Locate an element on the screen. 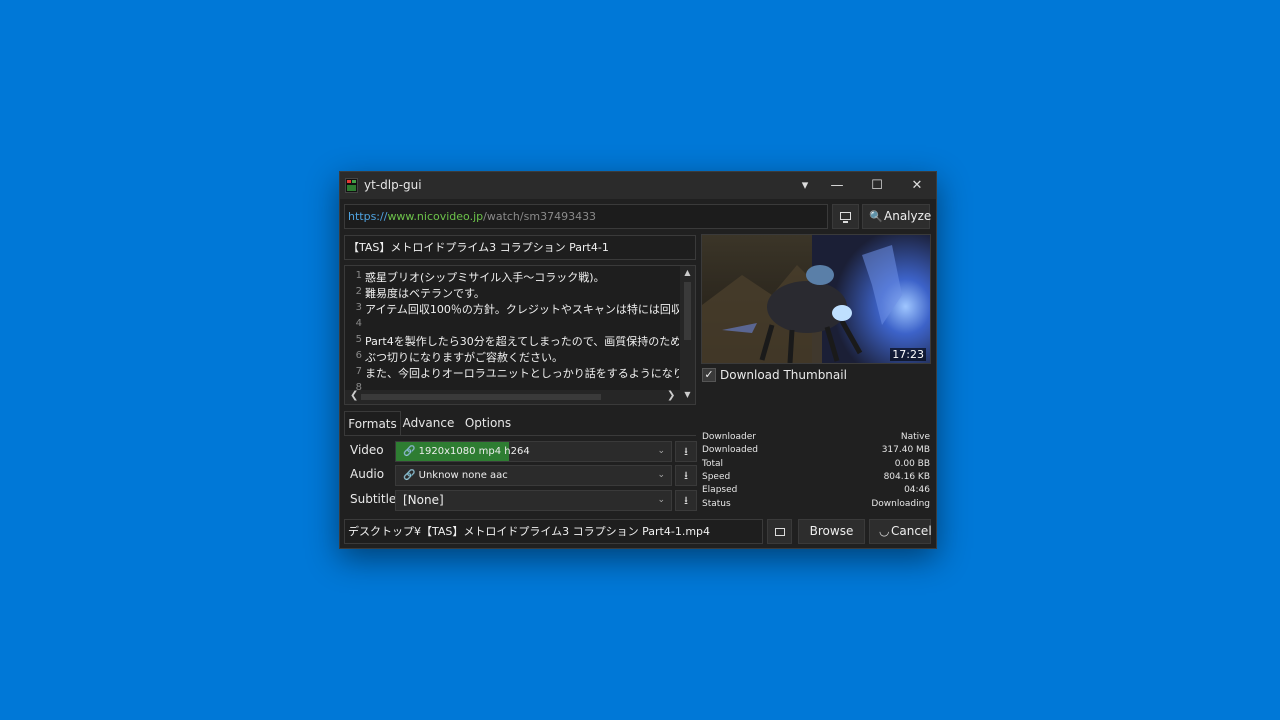  thumbnail-image is located at coordinates (816, 299).